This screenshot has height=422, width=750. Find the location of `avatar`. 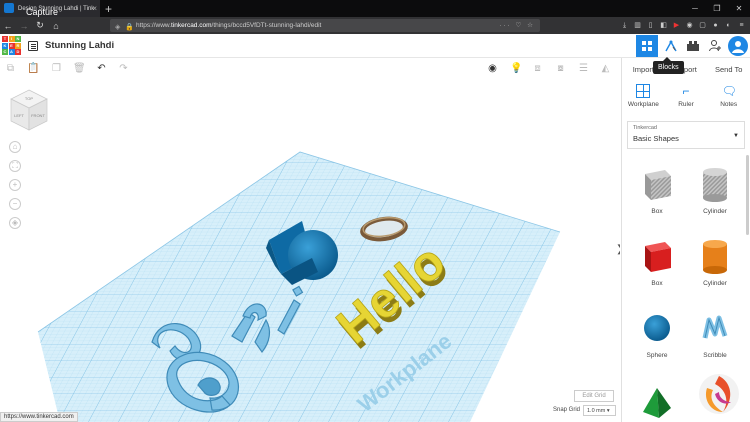

avatar is located at coordinates (738, 46).